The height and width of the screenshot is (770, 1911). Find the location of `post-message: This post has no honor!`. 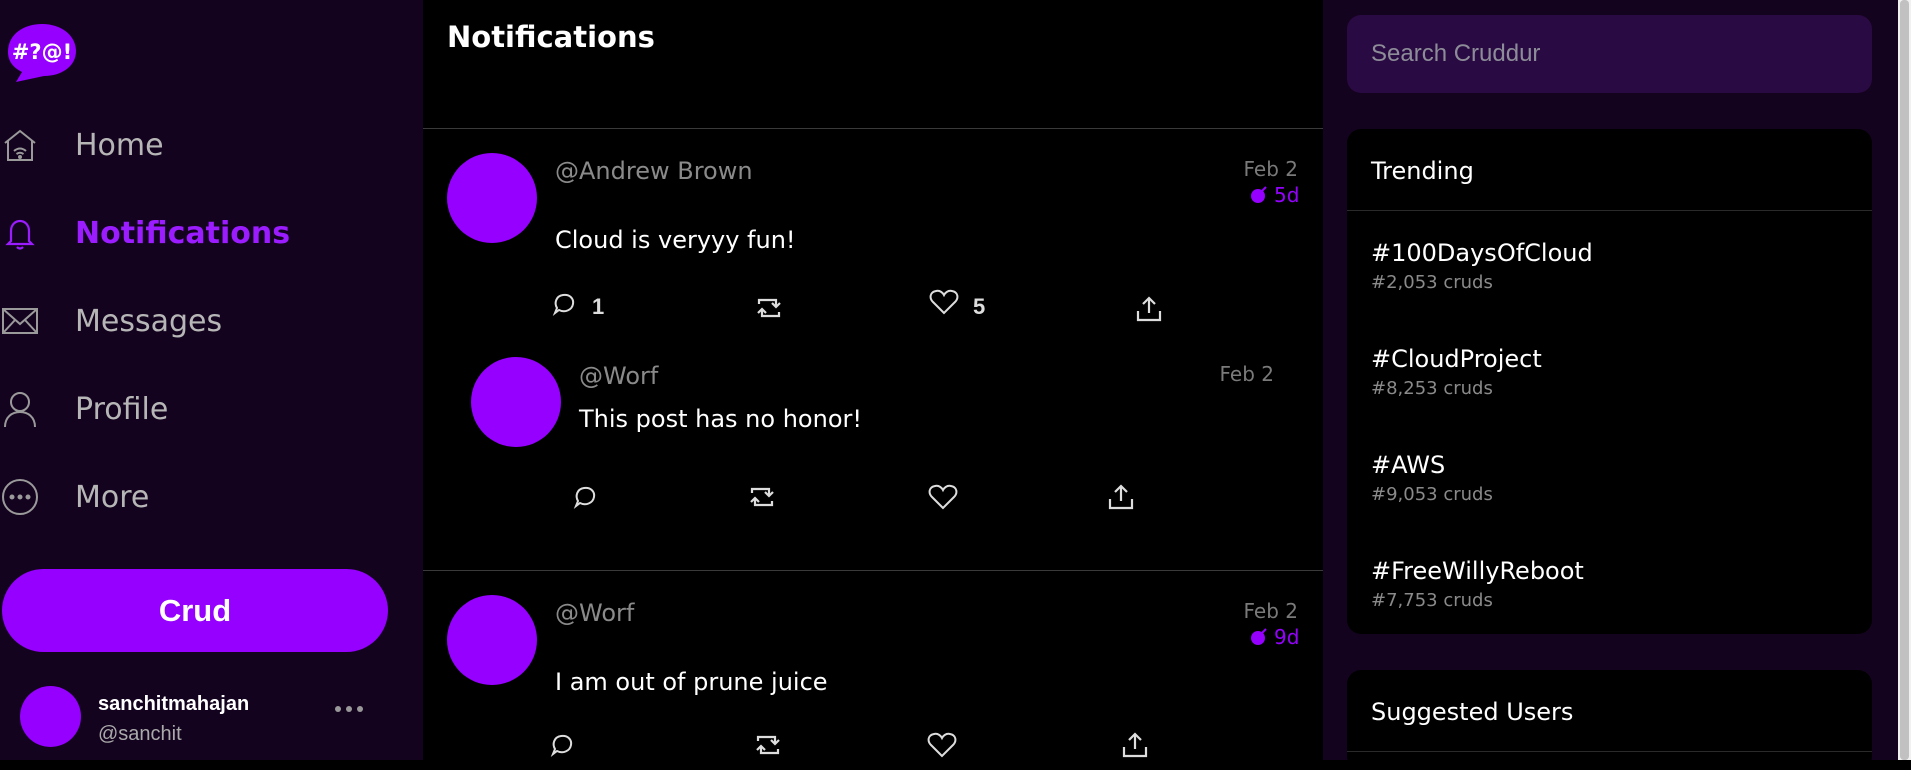

post-message: This post has no honor! is located at coordinates (720, 419).